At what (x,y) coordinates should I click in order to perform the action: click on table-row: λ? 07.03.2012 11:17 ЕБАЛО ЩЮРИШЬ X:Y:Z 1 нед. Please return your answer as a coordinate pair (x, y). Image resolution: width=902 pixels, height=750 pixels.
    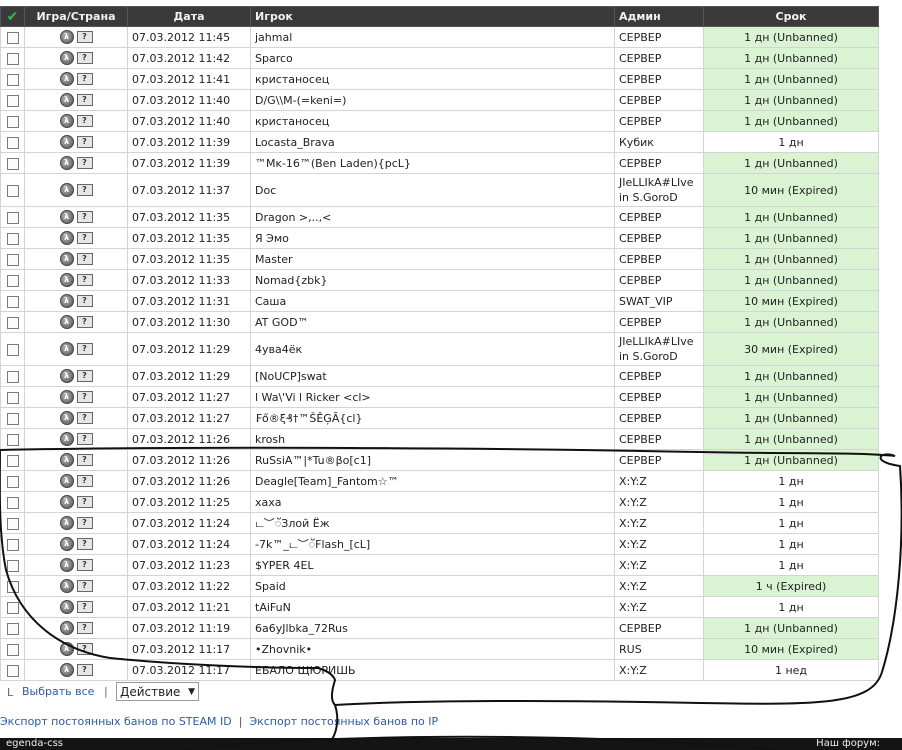
    Looking at the image, I should click on (439, 670).